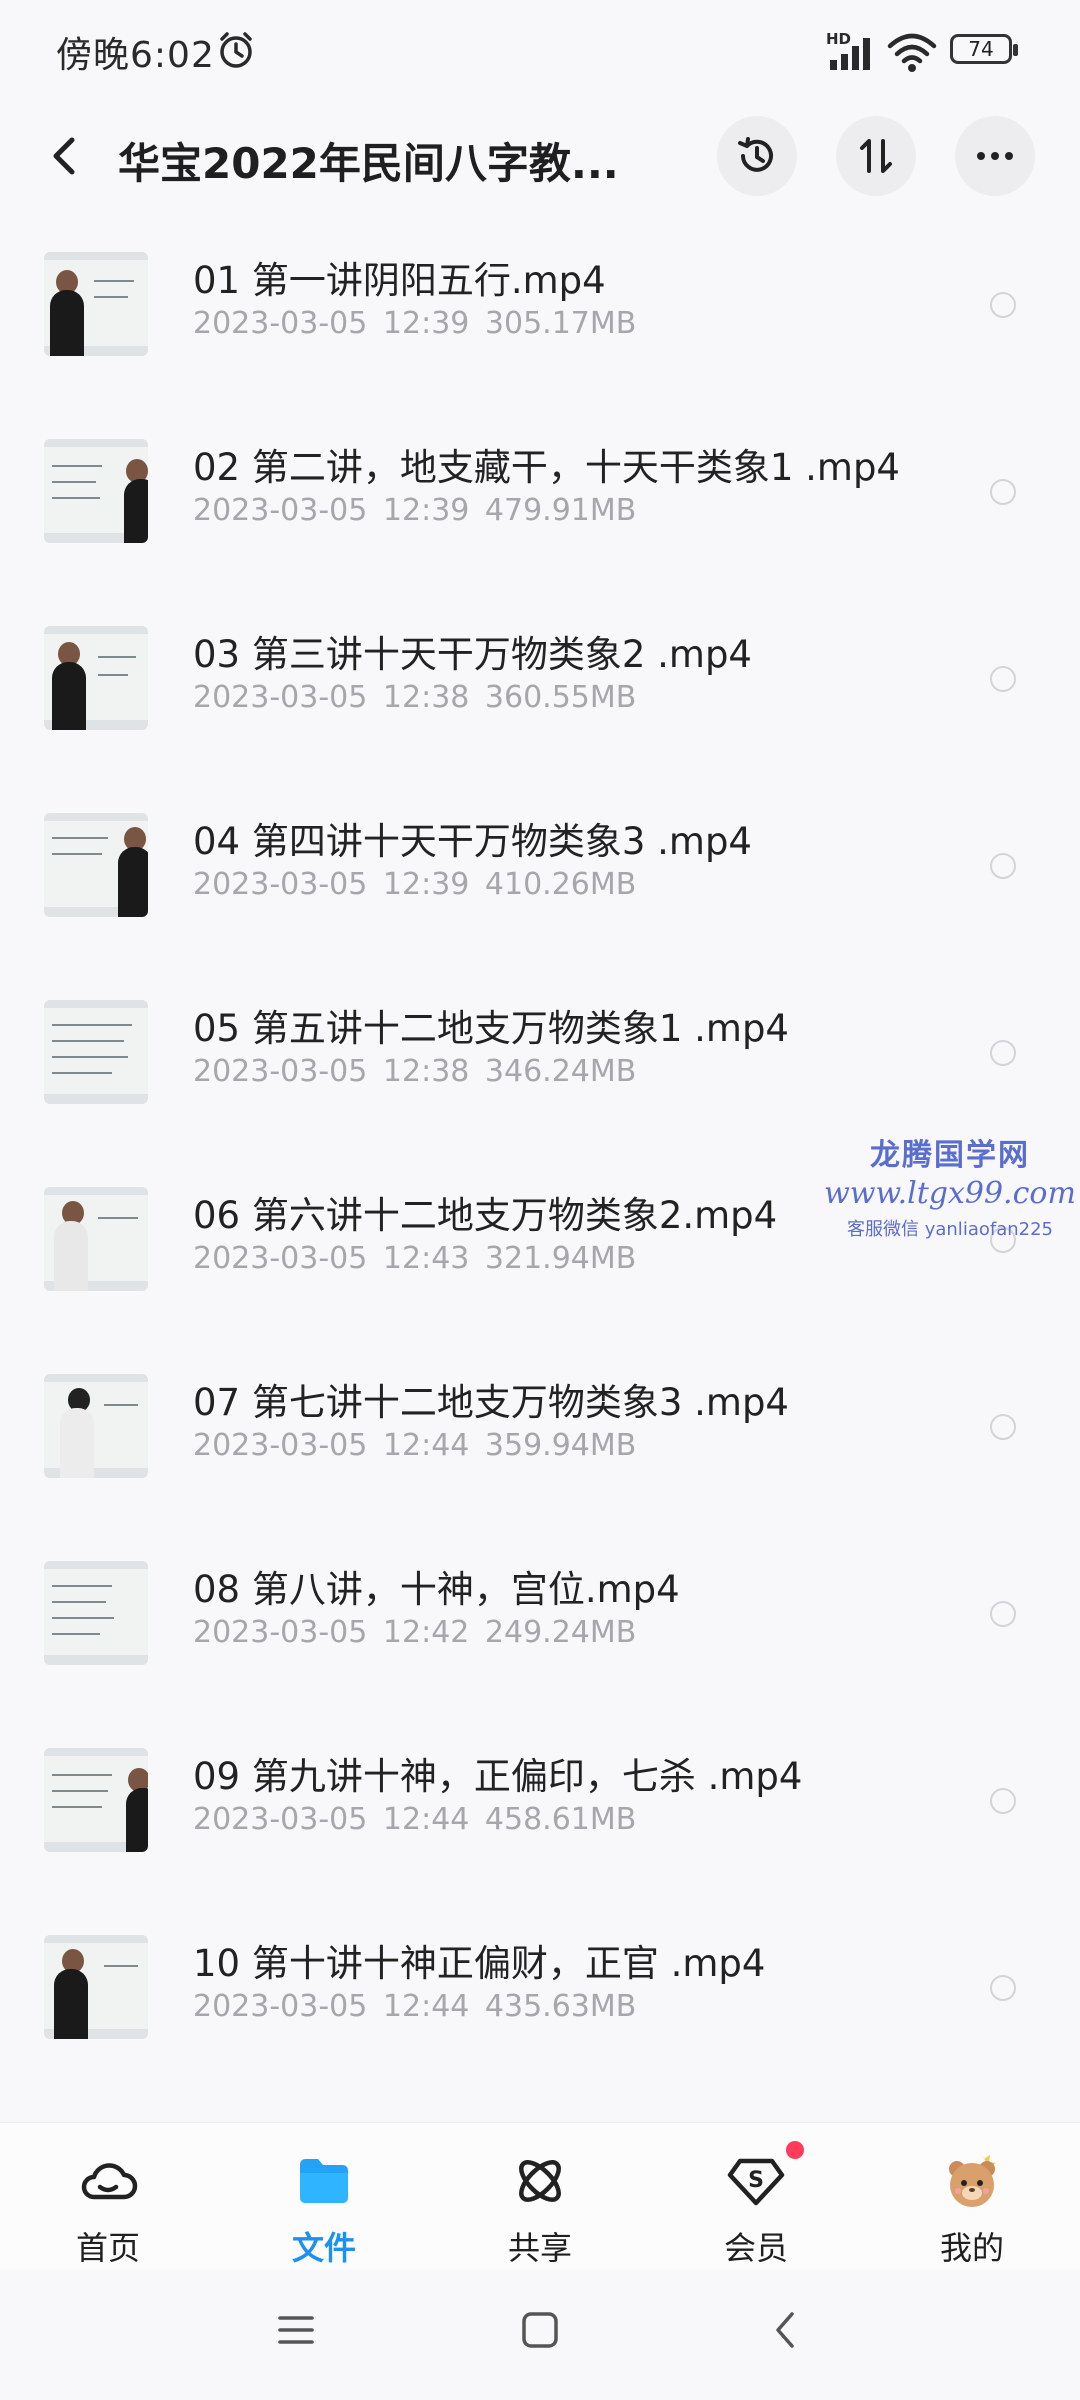  Describe the element at coordinates (479, 1963) in the screenshot. I see `file-name: 10 第十讲十神正偏财，正官 .mp4` at that location.